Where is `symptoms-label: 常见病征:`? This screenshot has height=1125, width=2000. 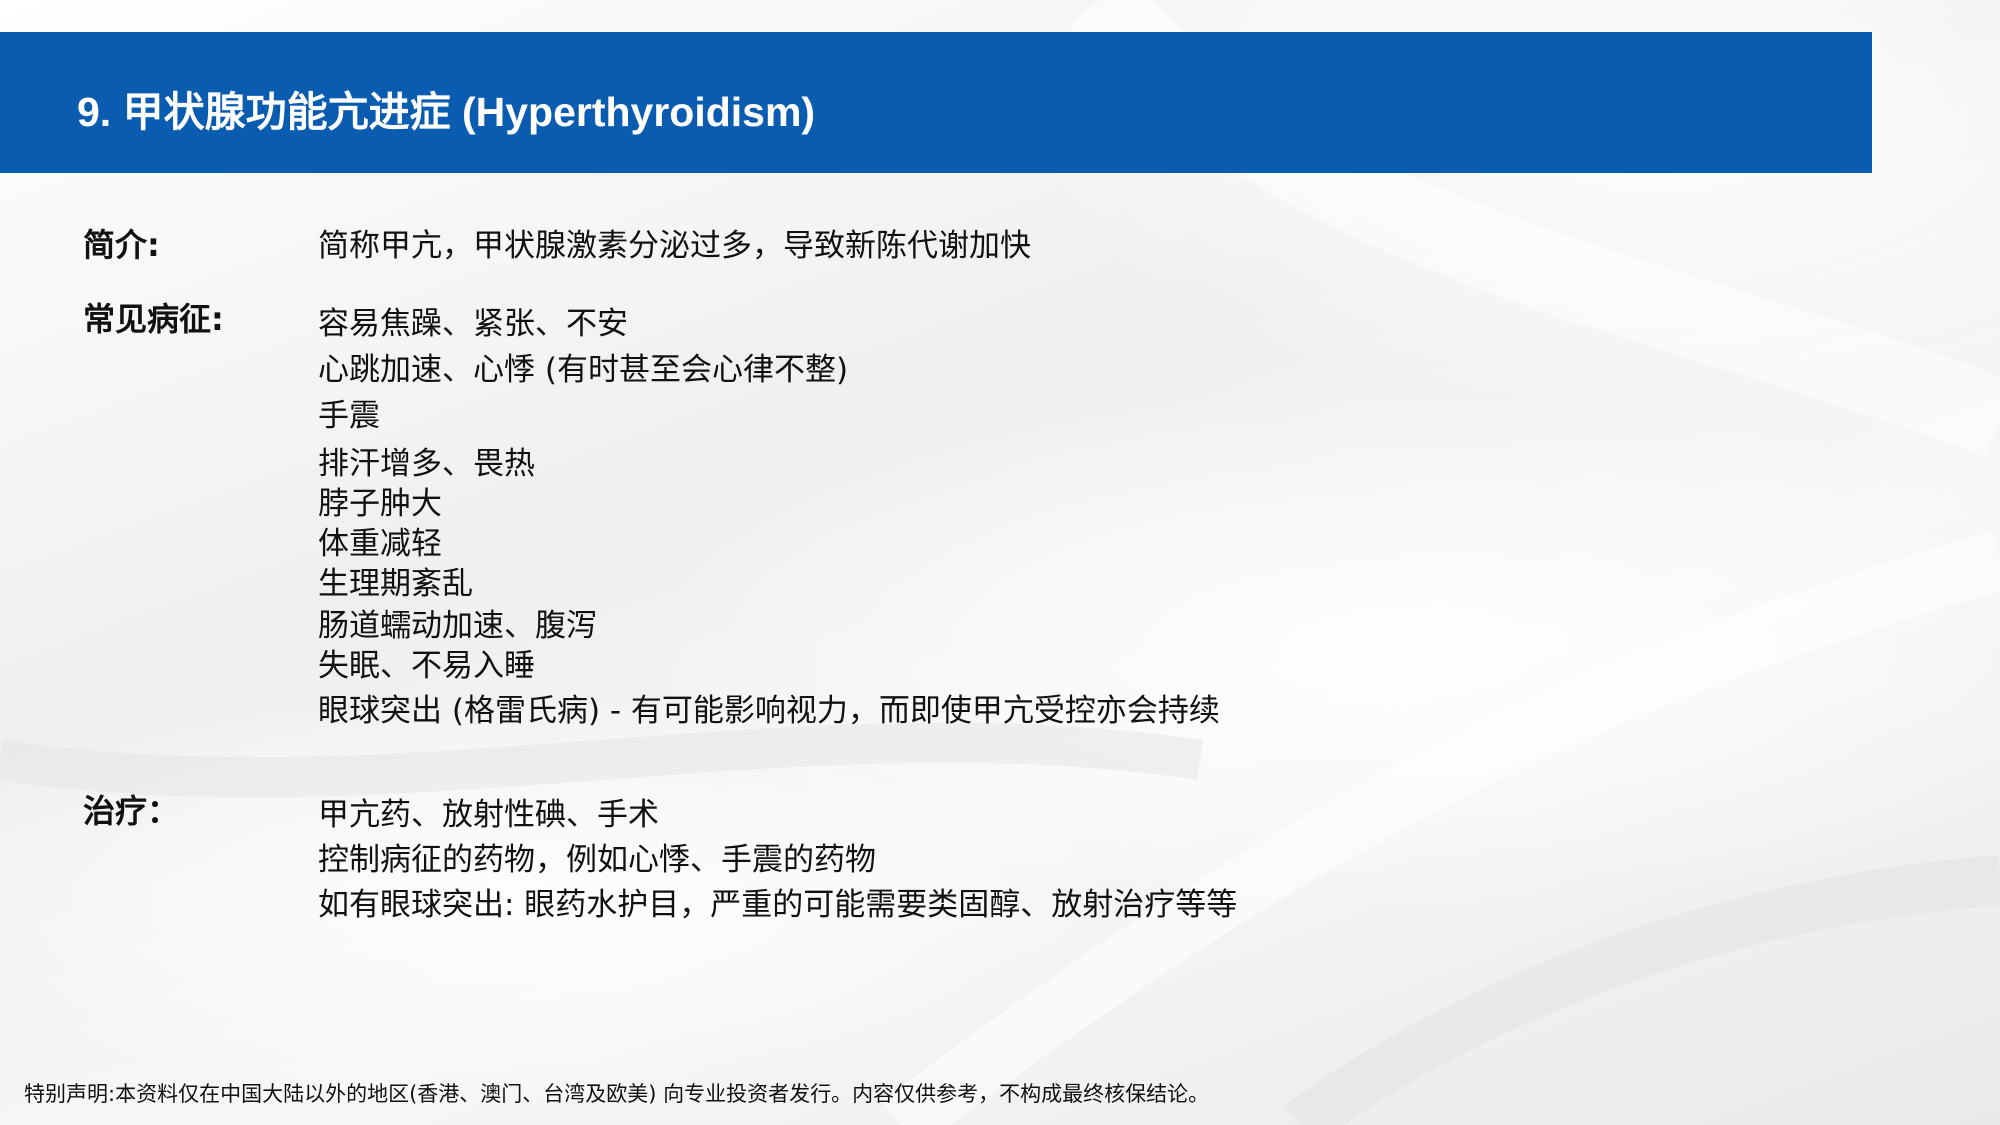 symptoms-label: 常见病征: is located at coordinates (153, 319).